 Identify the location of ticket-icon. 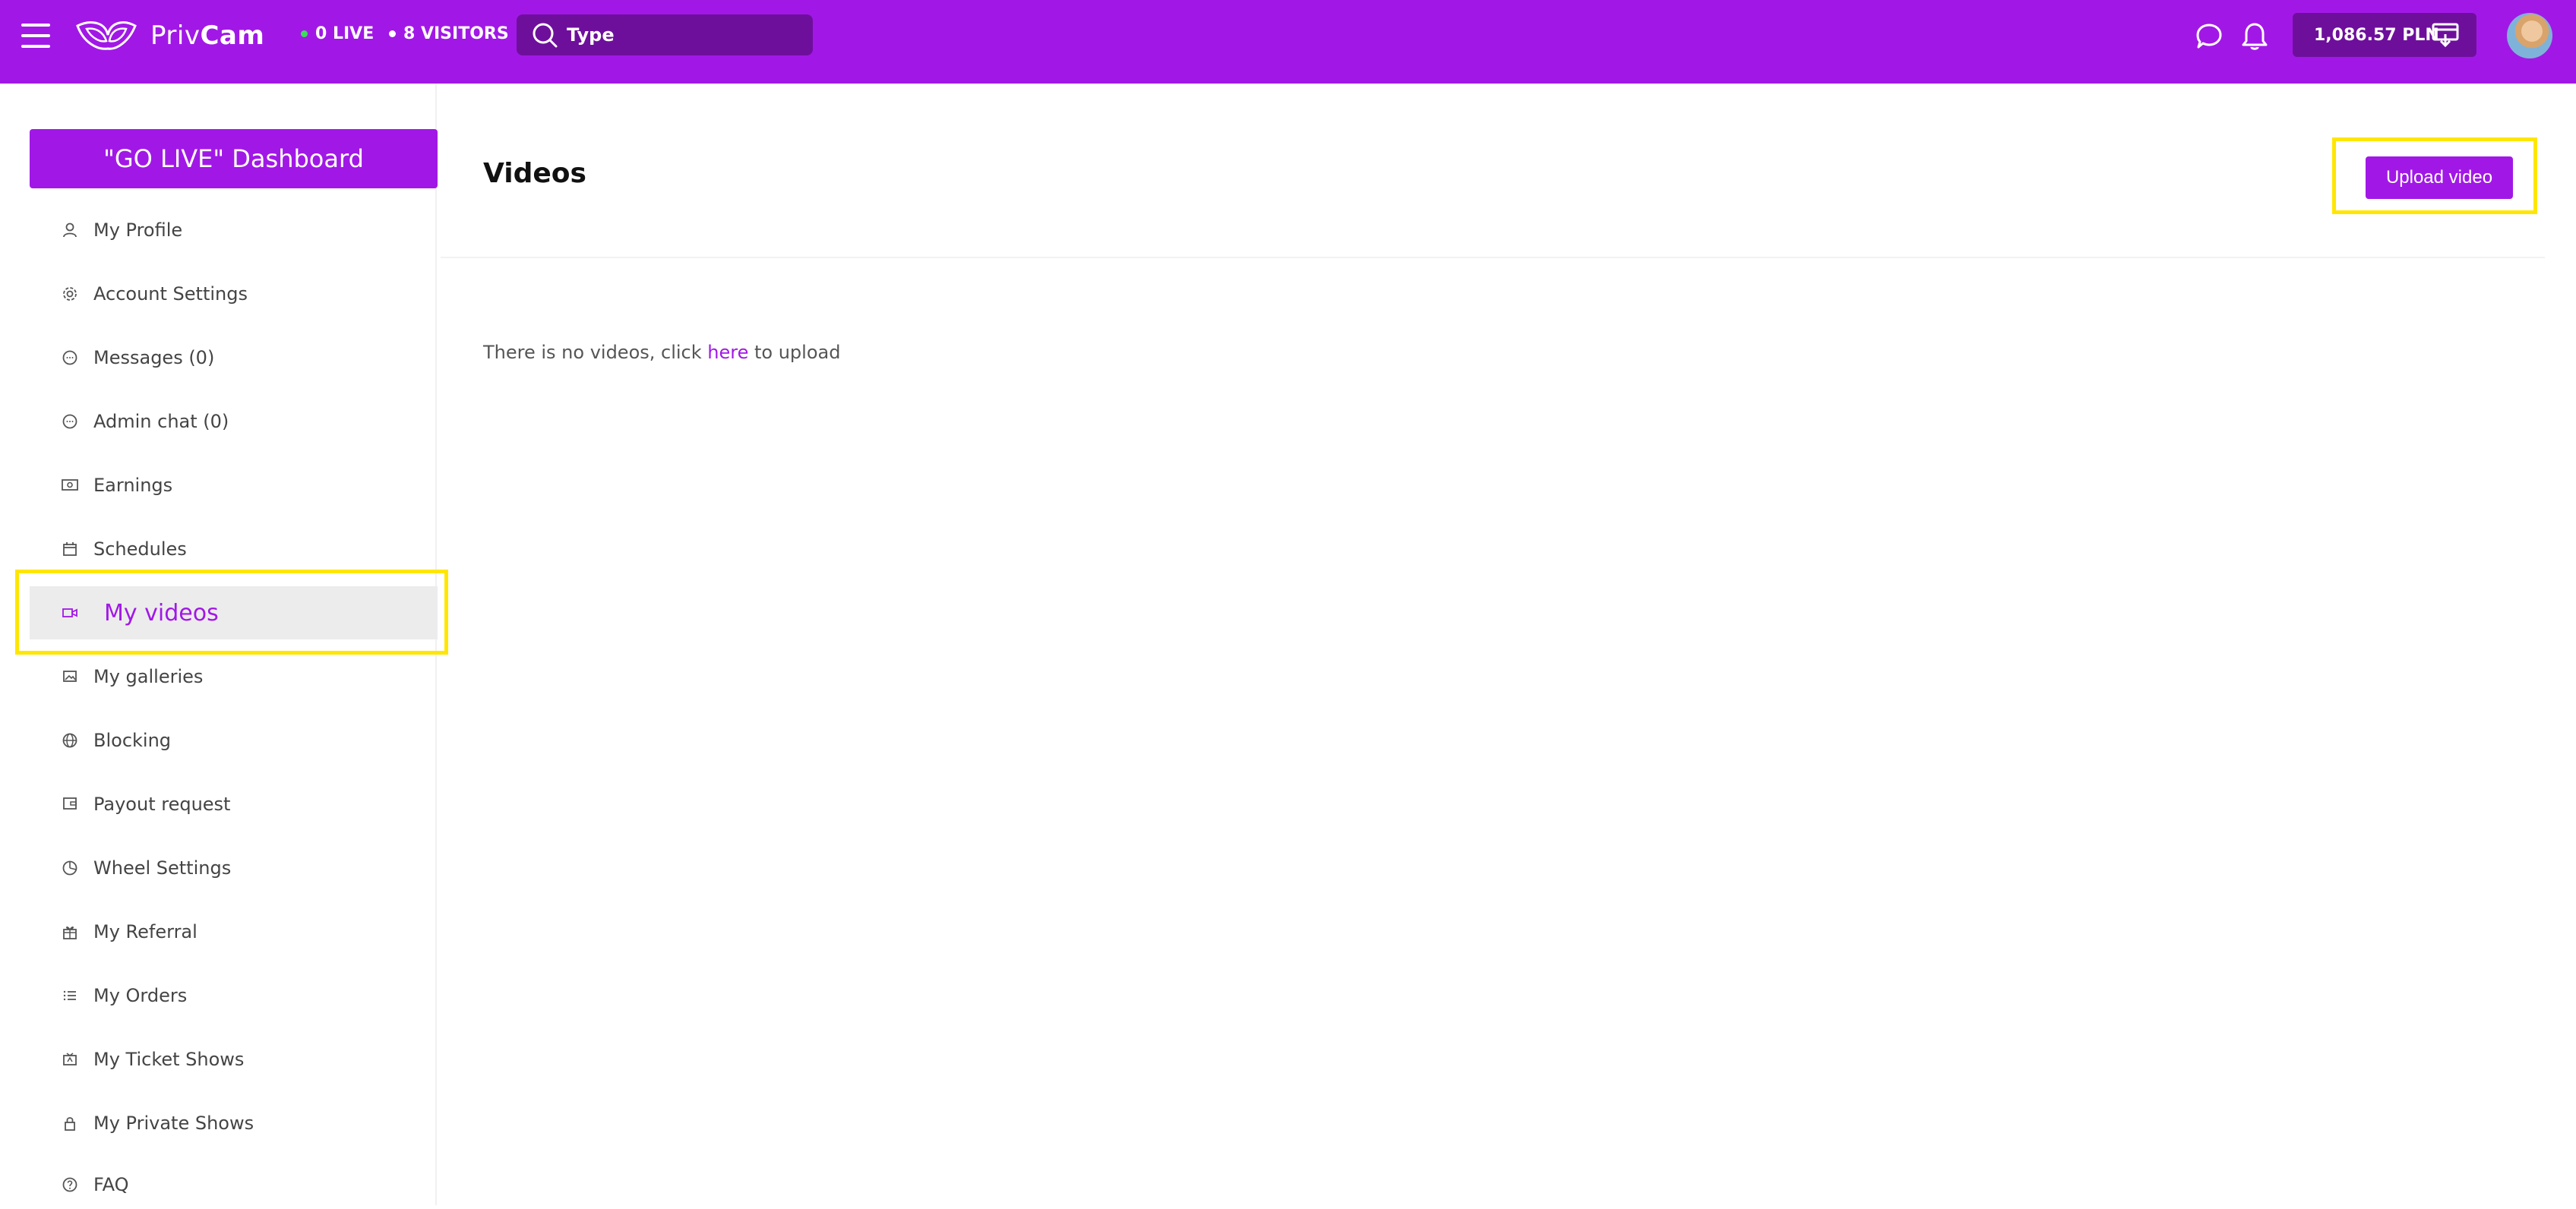
(70, 1060).